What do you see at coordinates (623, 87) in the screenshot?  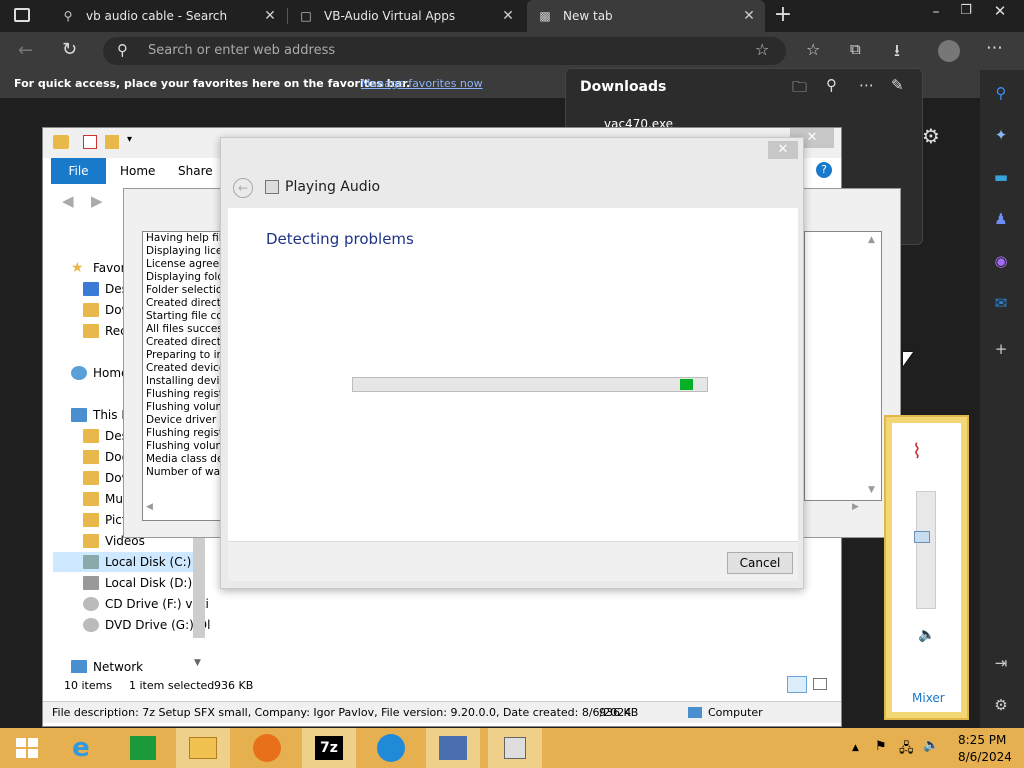 I see `downloads-title: Downloads` at bounding box center [623, 87].